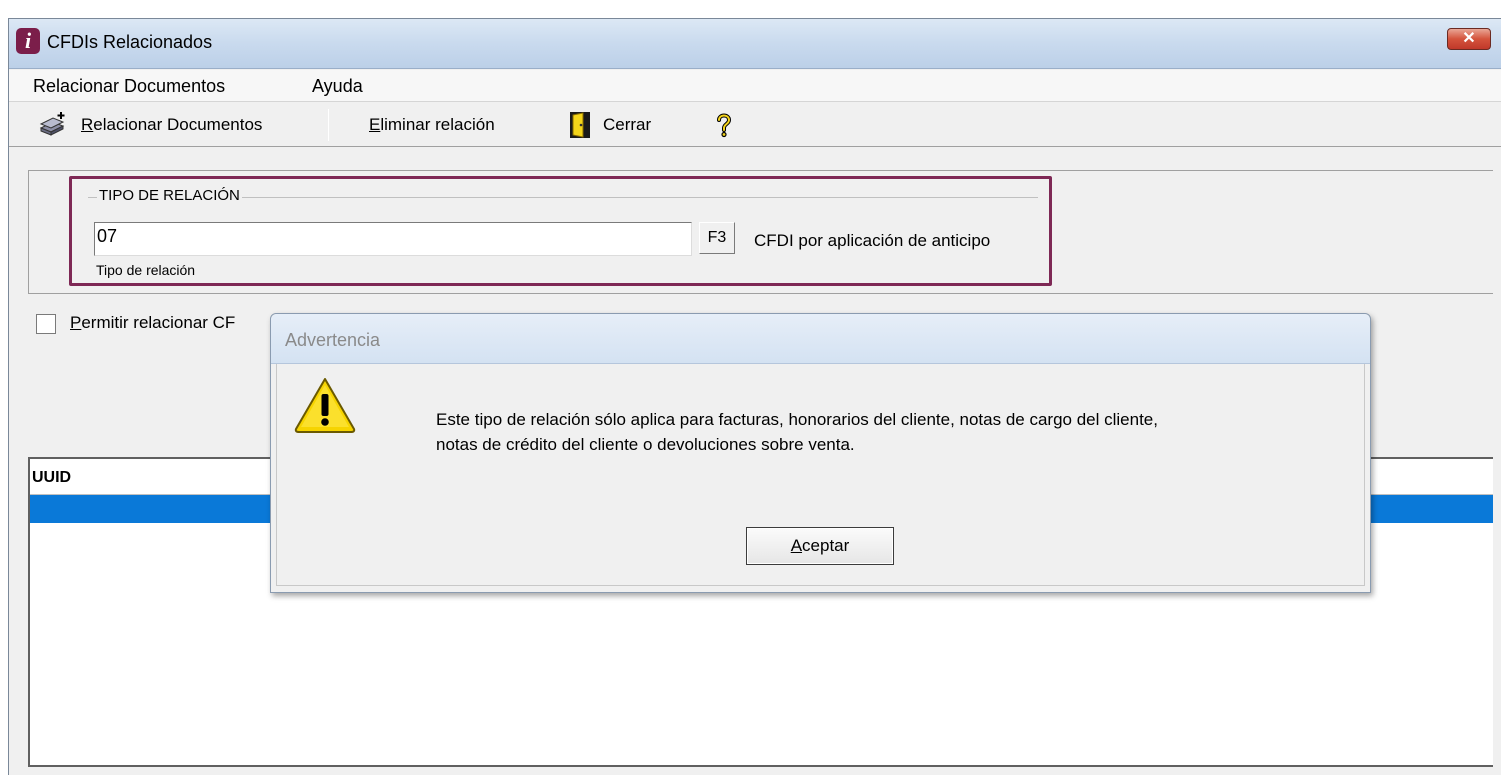 The image size is (1501, 775). I want to click on column-header-uuid: UUID, so click(51, 478).